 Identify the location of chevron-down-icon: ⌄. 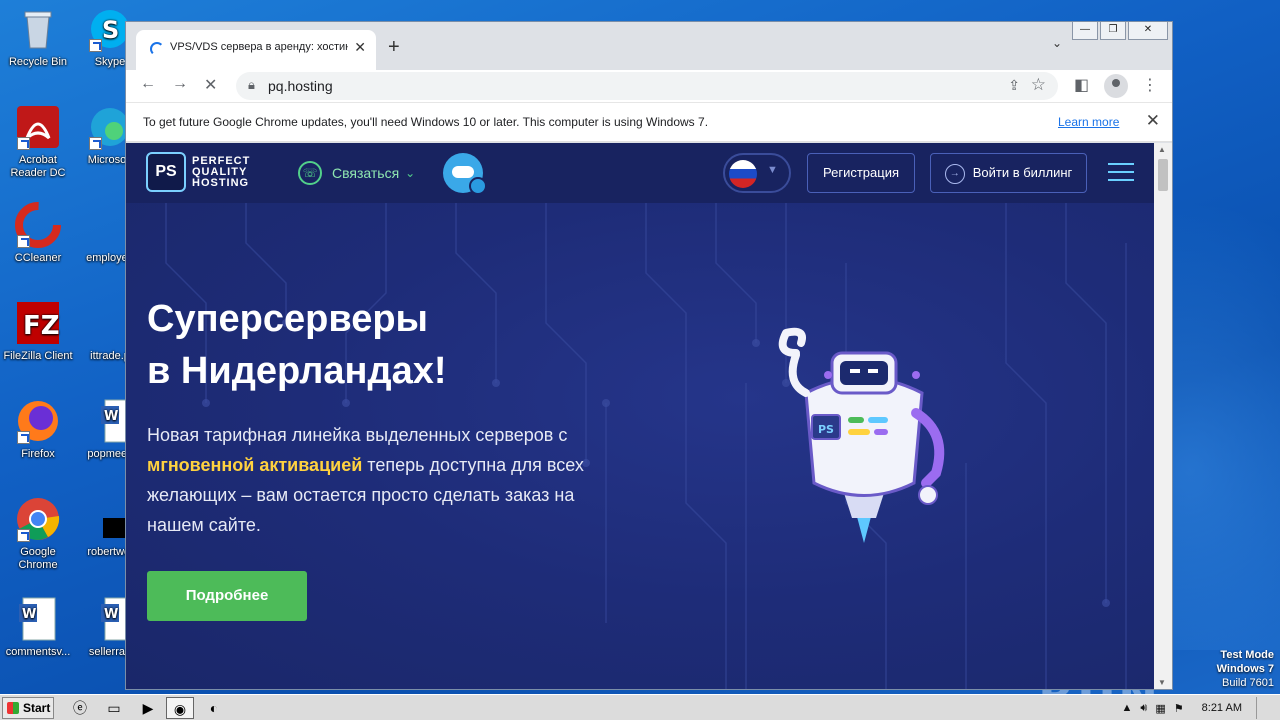
(410, 173).